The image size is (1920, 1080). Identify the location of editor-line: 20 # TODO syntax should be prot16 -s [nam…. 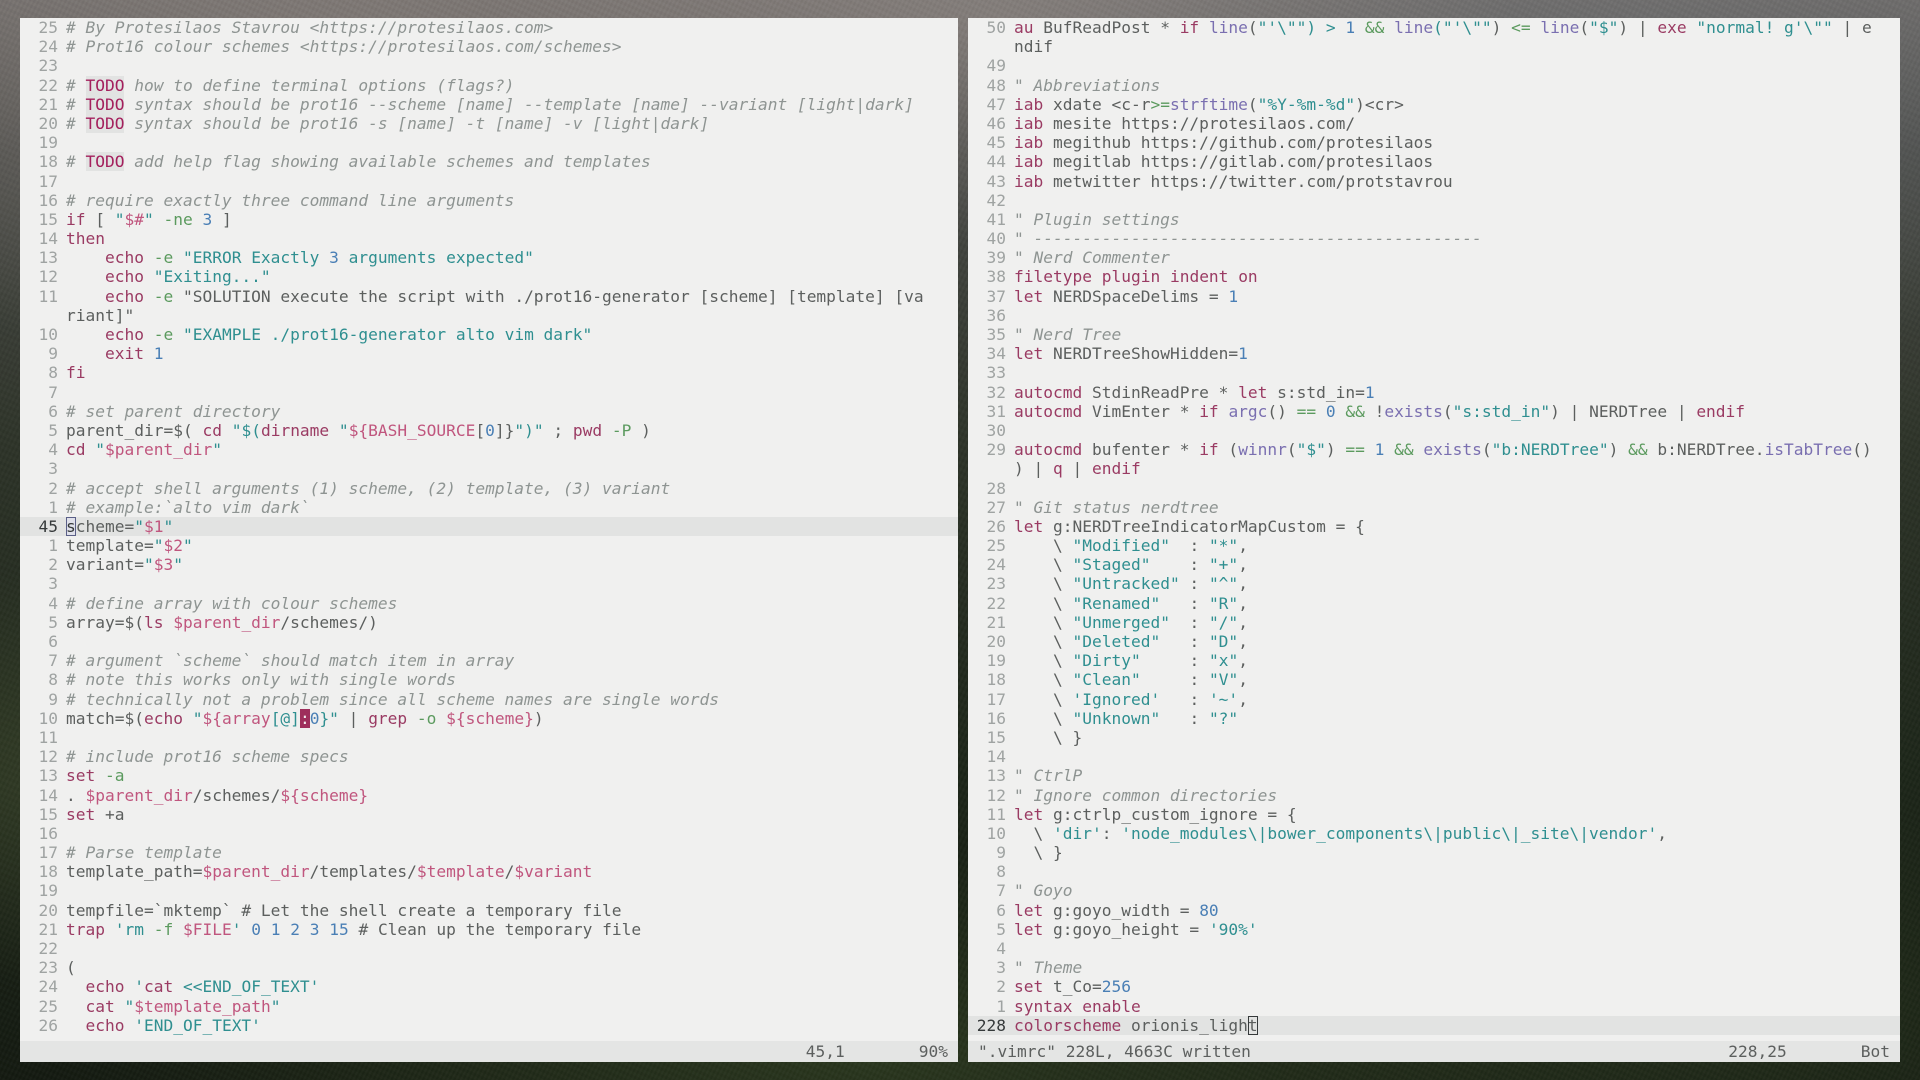
(489, 123).